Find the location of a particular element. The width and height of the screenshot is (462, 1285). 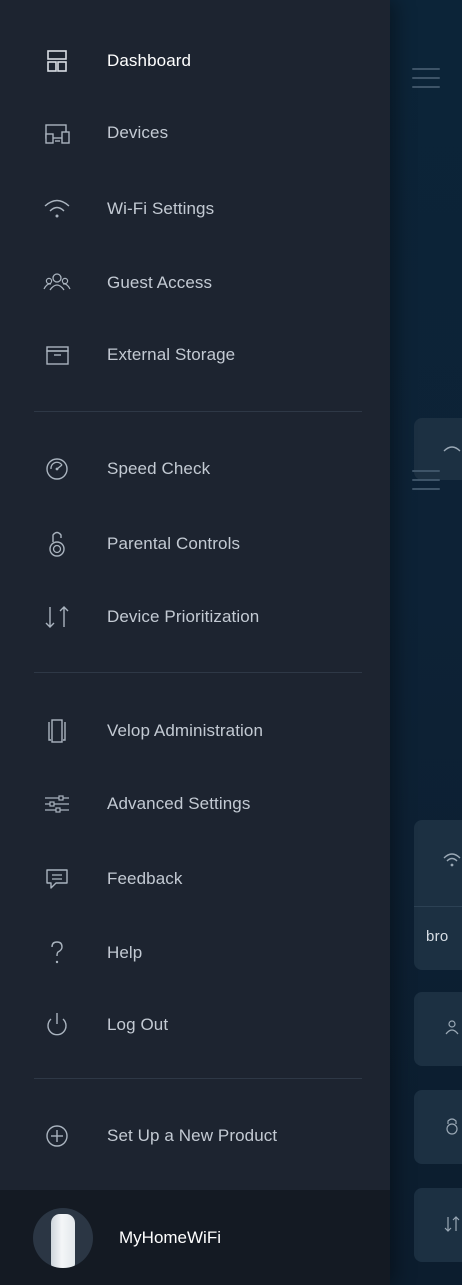

menu-item-label: Guest Access is located at coordinates (160, 282).